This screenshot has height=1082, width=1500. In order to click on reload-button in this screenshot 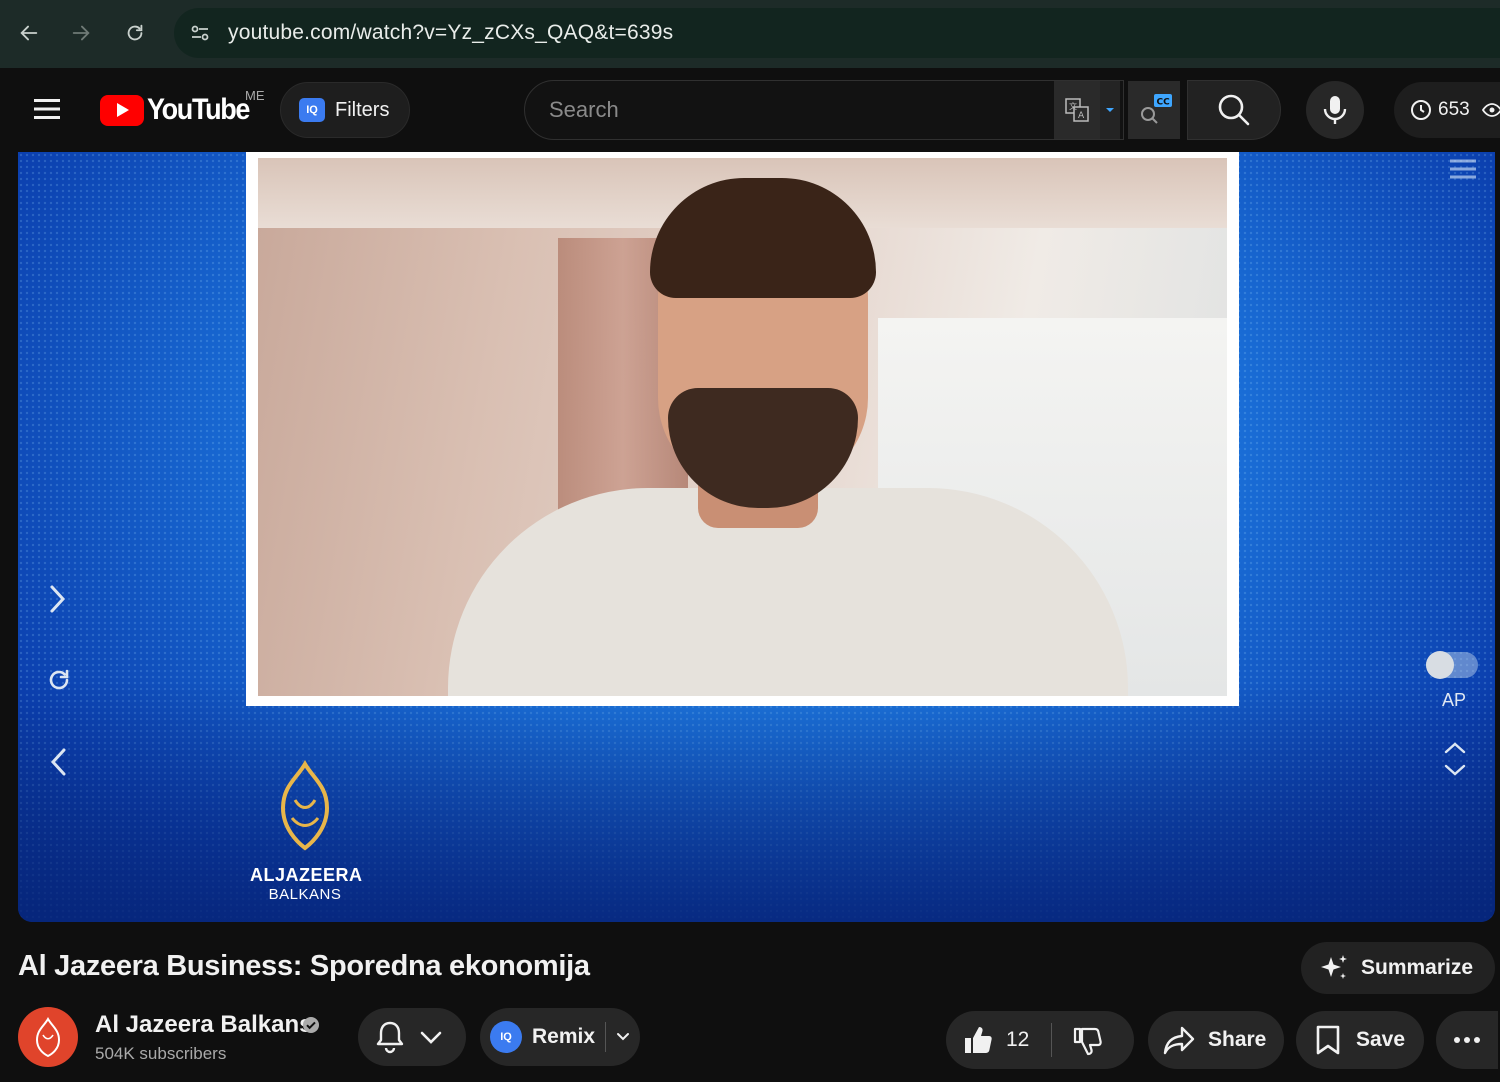, I will do `click(135, 33)`.